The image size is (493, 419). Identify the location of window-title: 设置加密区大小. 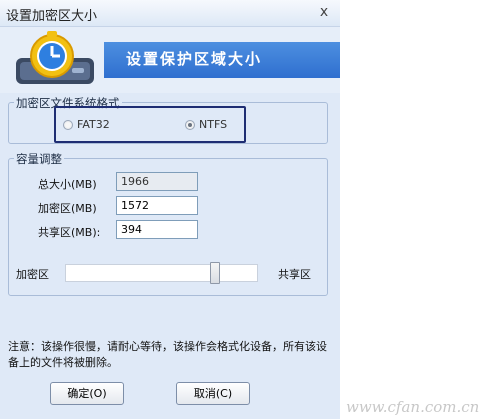
(52, 16).